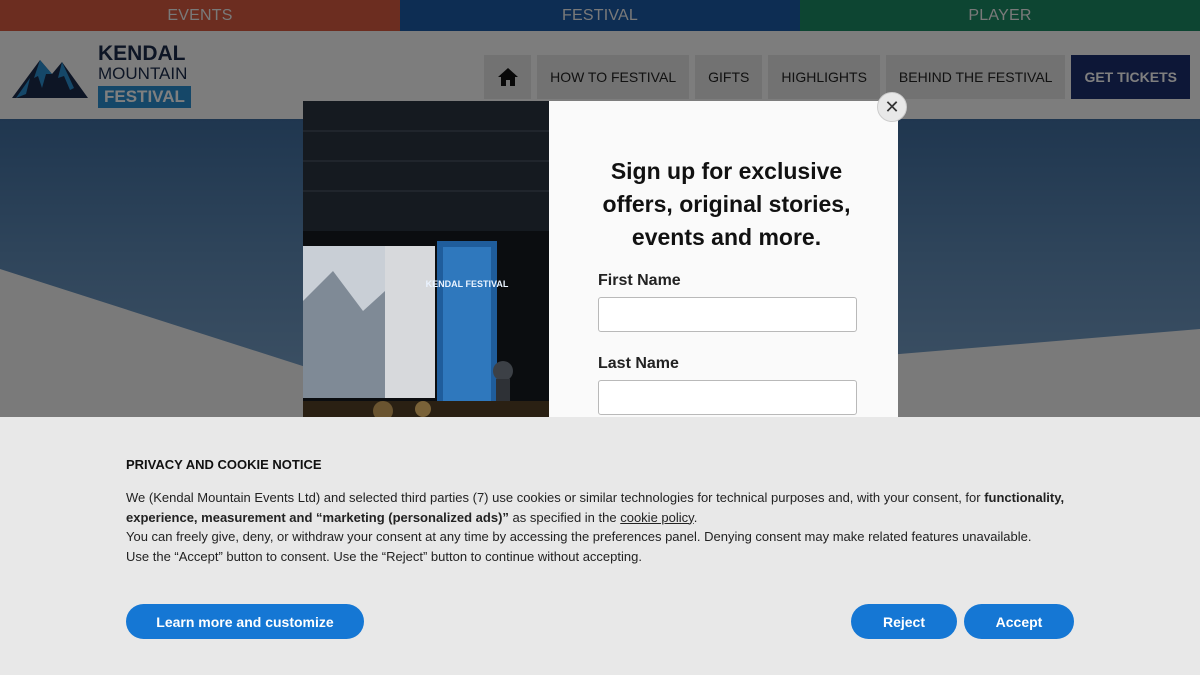 The height and width of the screenshot is (675, 1200). I want to click on cookie-p1-end: ., so click(695, 517).